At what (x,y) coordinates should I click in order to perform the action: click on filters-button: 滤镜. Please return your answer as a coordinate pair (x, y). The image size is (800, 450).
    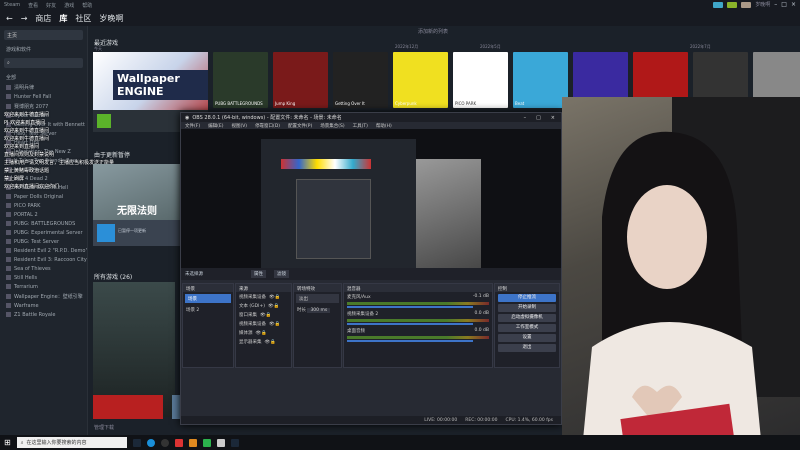
    Looking at the image, I should click on (281, 274).